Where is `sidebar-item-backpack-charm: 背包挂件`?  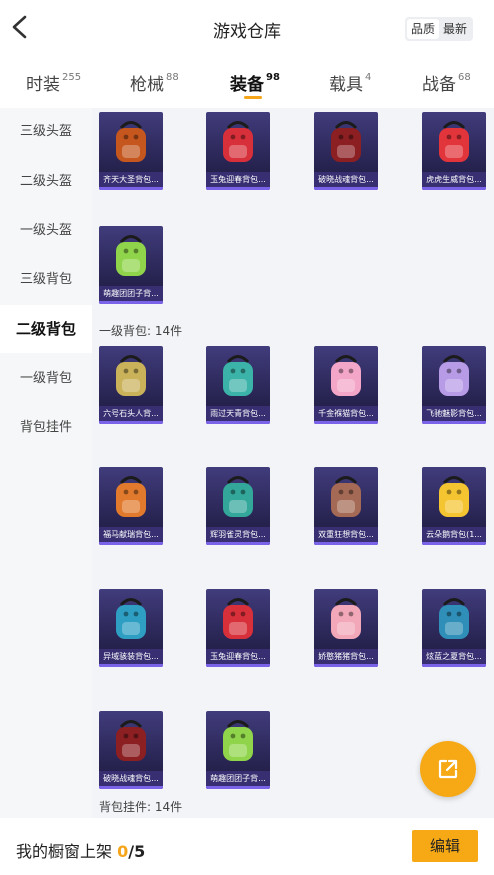 sidebar-item-backpack-charm: 背包挂件 is located at coordinates (46, 428).